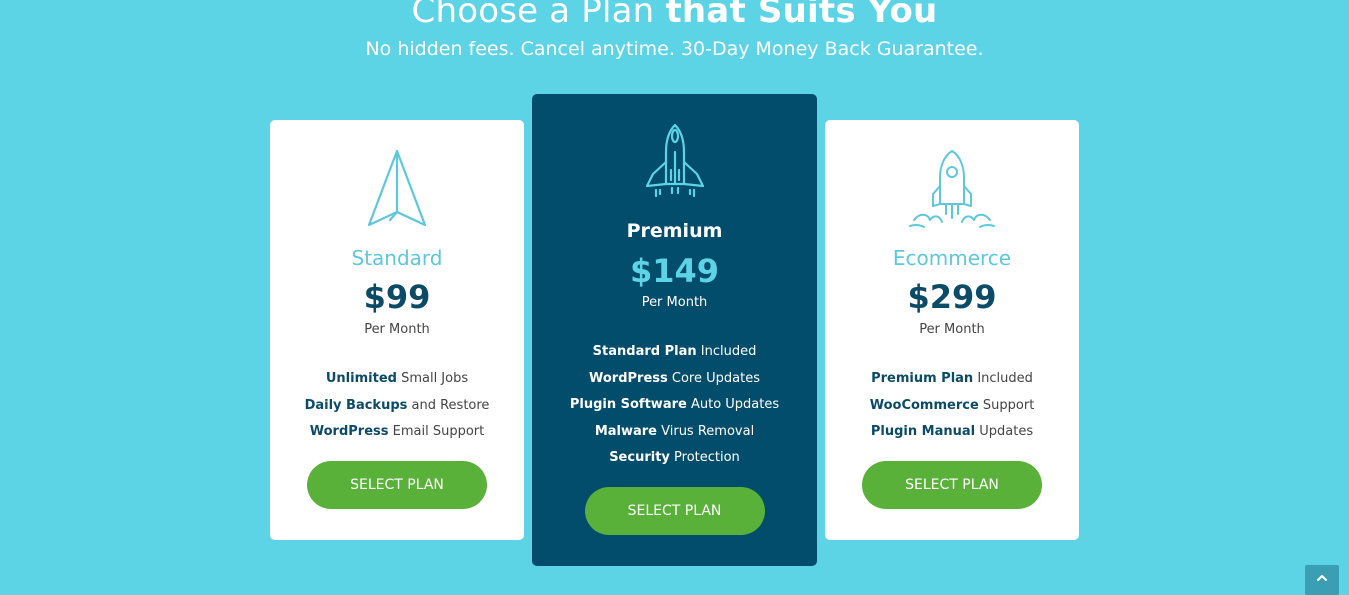 This screenshot has width=1349, height=595. Describe the element at coordinates (639, 457) in the screenshot. I see `feature-bold: Security` at that location.